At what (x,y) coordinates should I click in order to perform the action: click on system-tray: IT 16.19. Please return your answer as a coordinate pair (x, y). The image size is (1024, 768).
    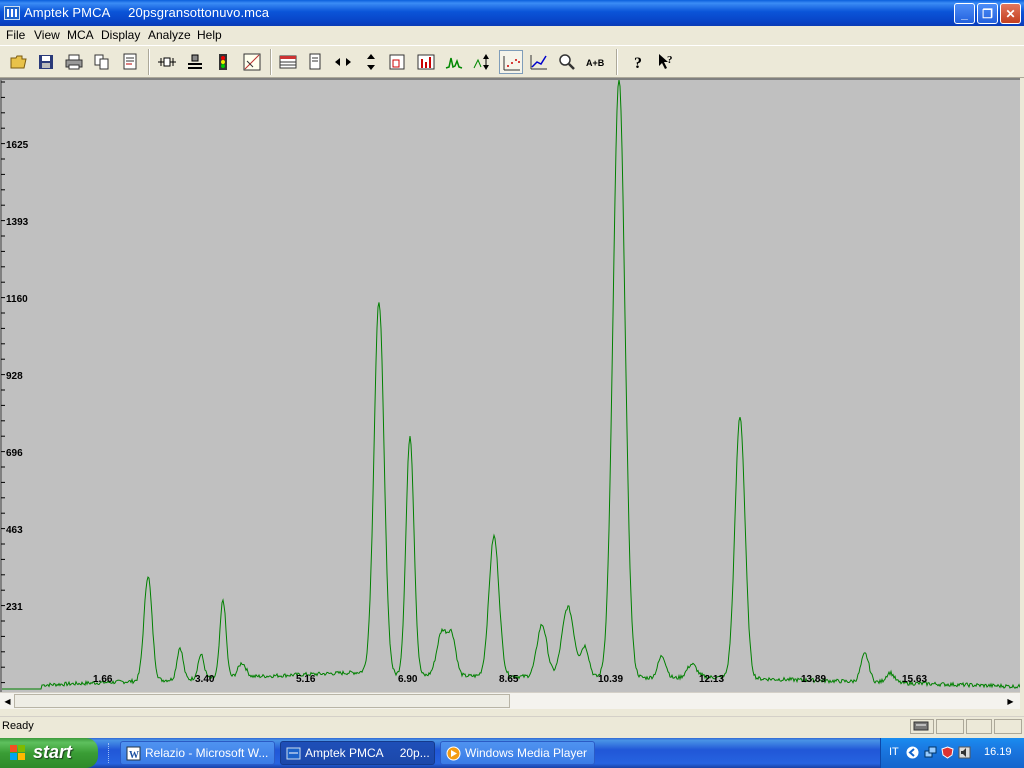
    Looking at the image, I should click on (952, 753).